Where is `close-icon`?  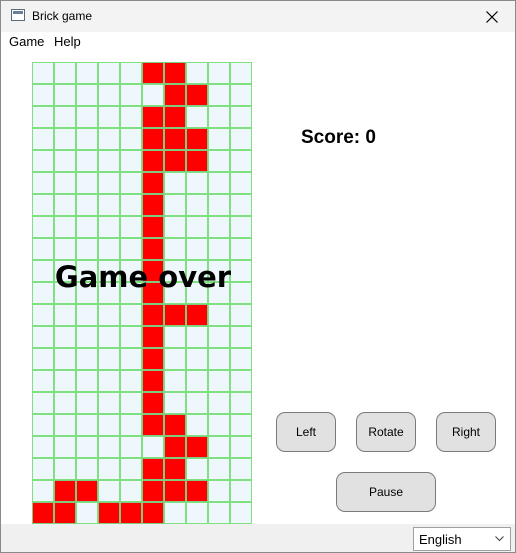
close-icon is located at coordinates (492, 16).